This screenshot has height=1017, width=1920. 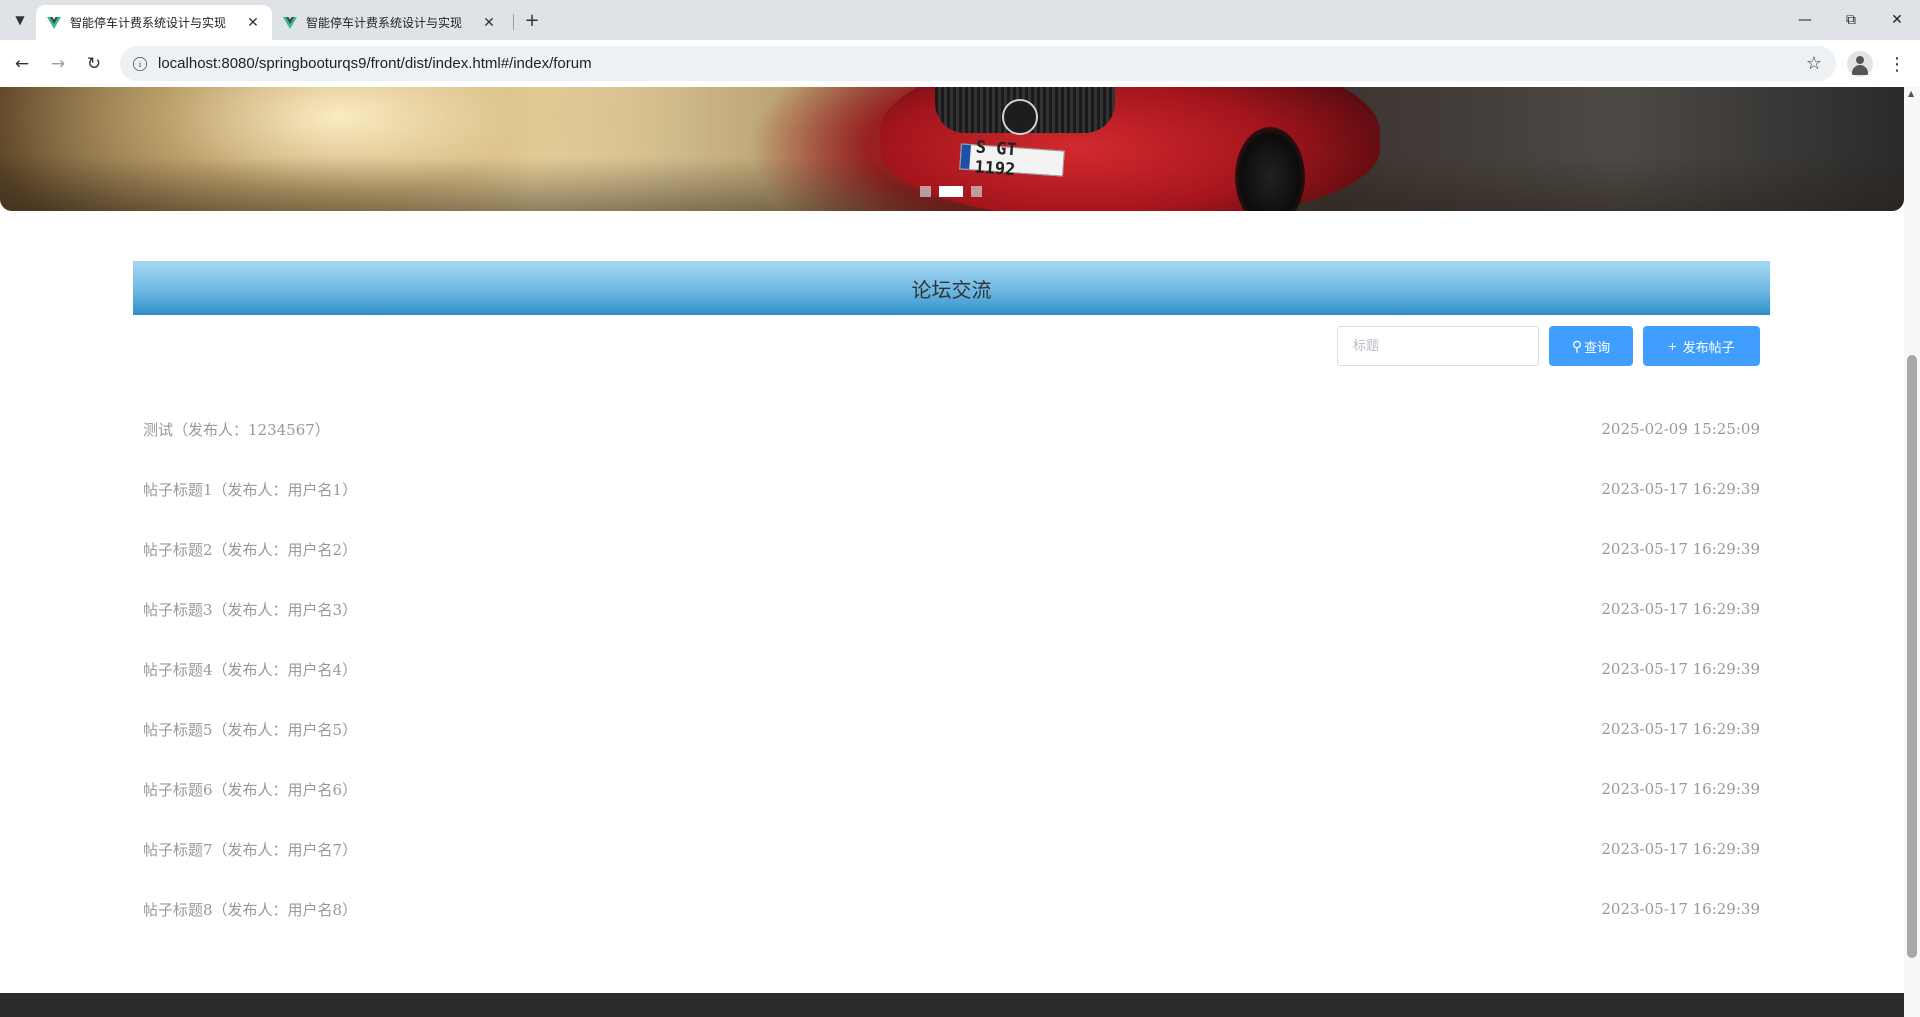 What do you see at coordinates (952, 149) in the screenshot?
I see `banner-carousel: S GT 1192` at bounding box center [952, 149].